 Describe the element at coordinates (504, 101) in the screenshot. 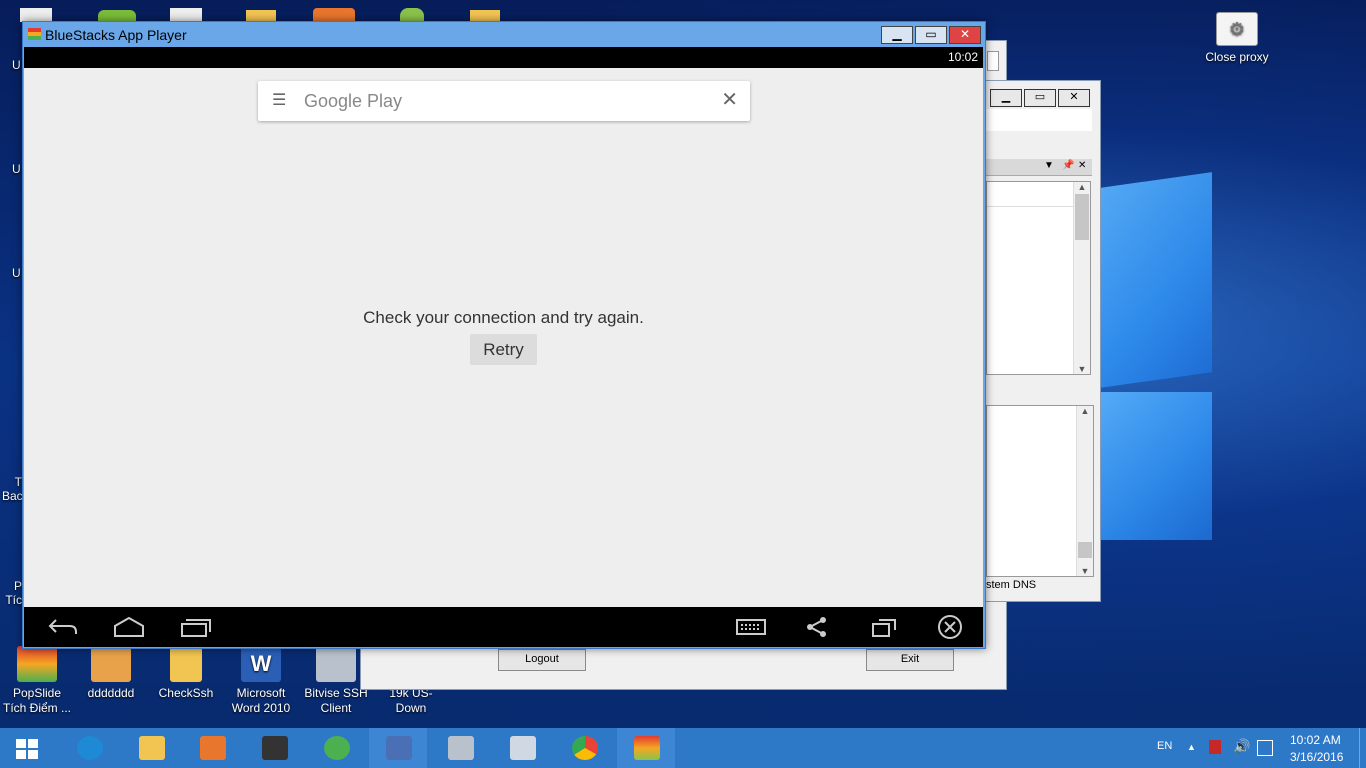

I see `google-play-search-bar: ☰ Google Play ✕` at that location.